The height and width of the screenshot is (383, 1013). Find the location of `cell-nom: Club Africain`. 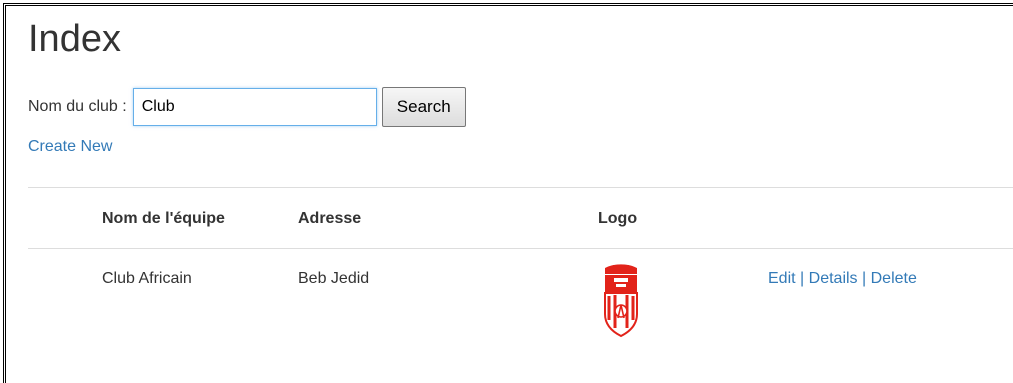

cell-nom: Club Africain is located at coordinates (147, 278).